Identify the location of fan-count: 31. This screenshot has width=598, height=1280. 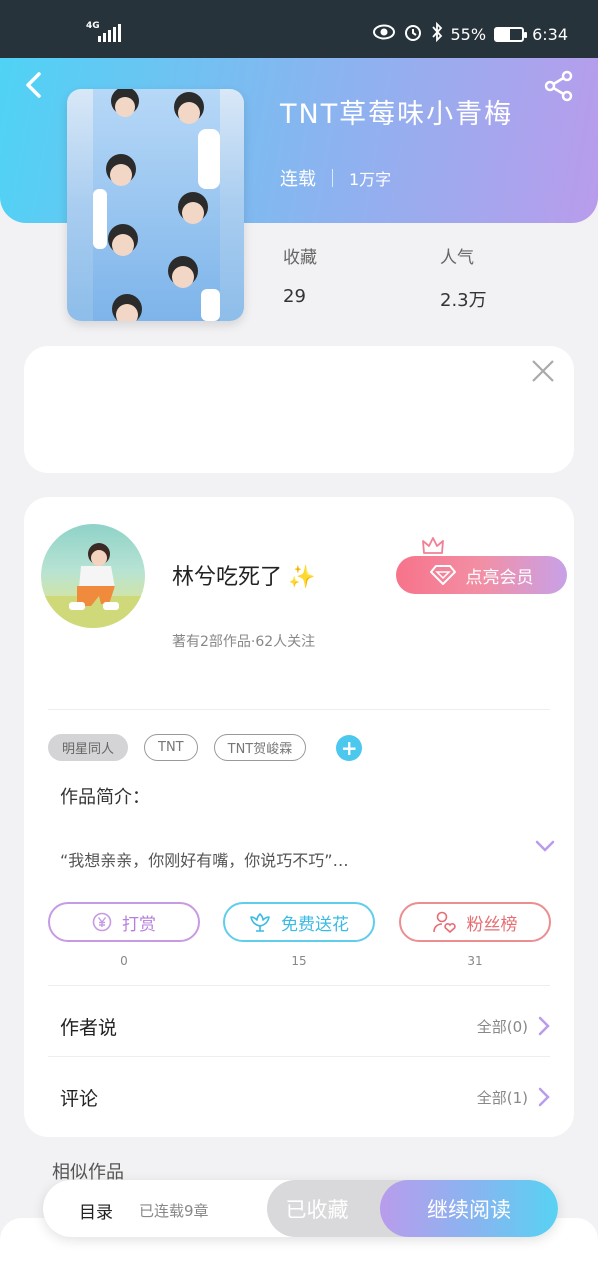
(475, 961).